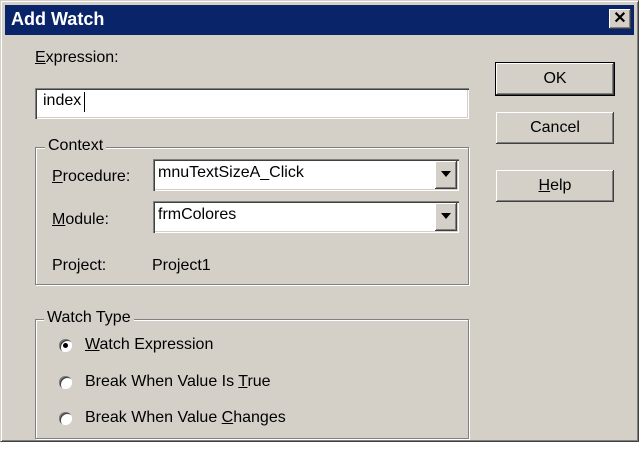 This screenshot has width=643, height=464. Describe the element at coordinates (306, 217) in the screenshot. I see `module-select: frmColores` at that location.